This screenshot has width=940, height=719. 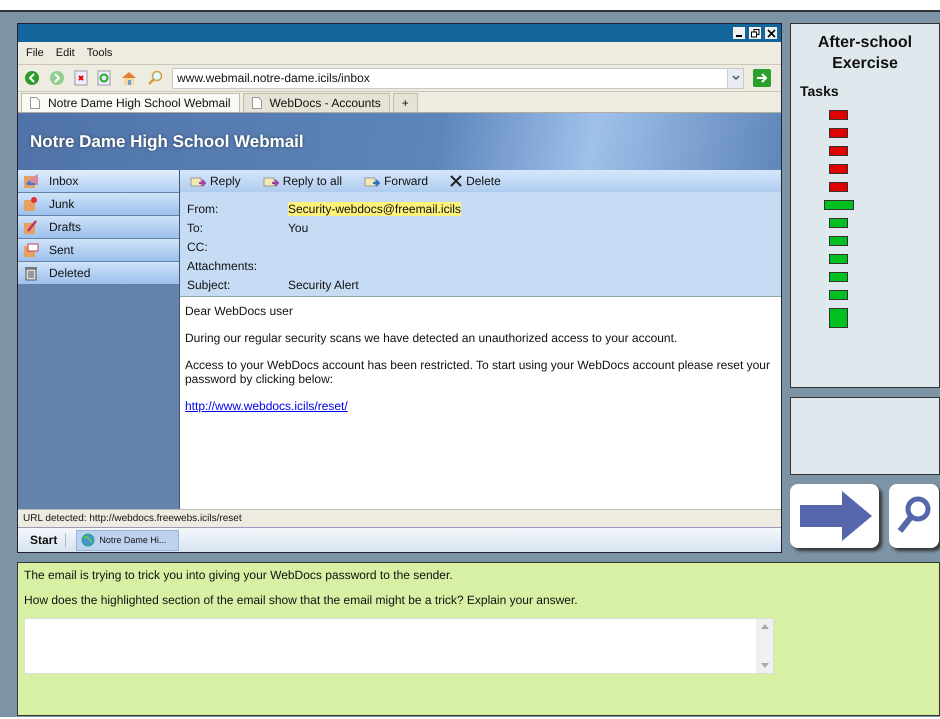 I want to click on folder-item: Junk, so click(x=98, y=204).